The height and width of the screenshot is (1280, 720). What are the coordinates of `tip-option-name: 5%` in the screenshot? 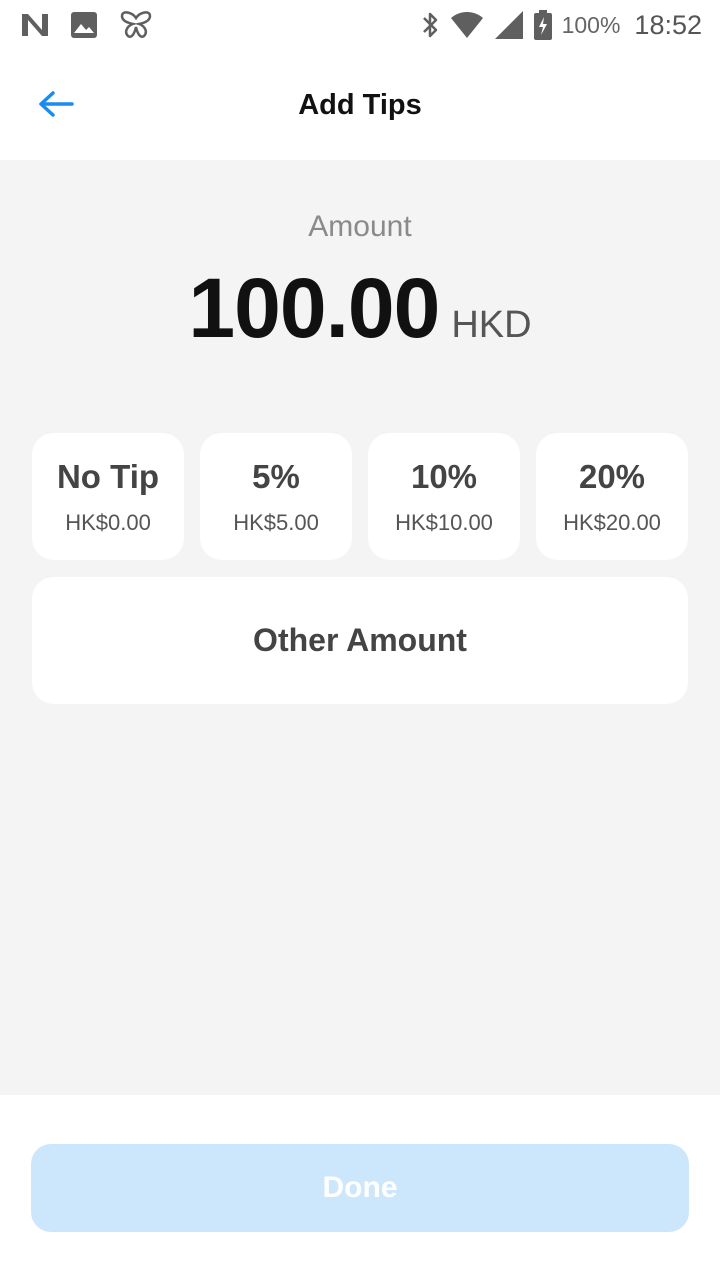 It's located at (276, 476).